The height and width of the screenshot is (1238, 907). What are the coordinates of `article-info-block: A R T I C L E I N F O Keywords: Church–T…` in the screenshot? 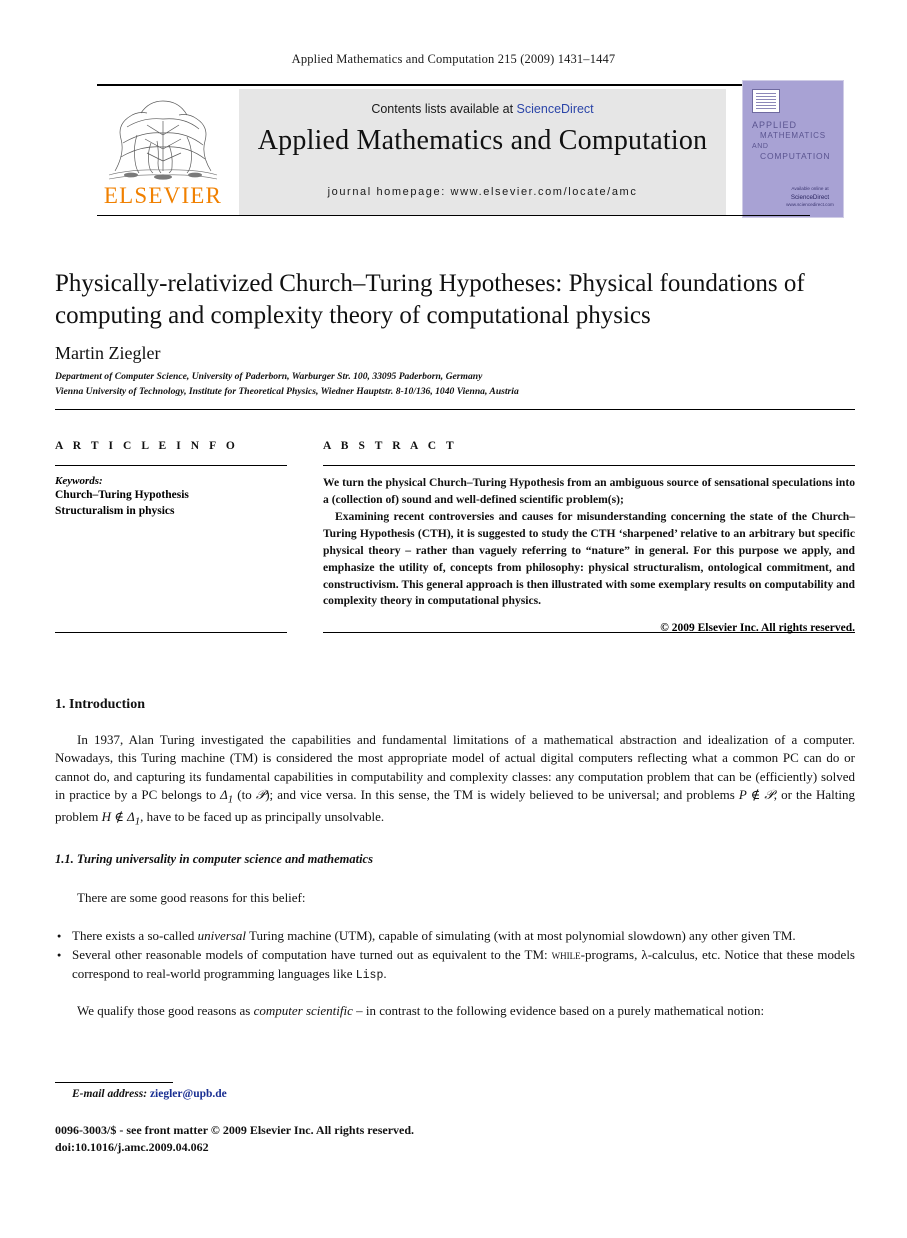 It's located at (171, 480).